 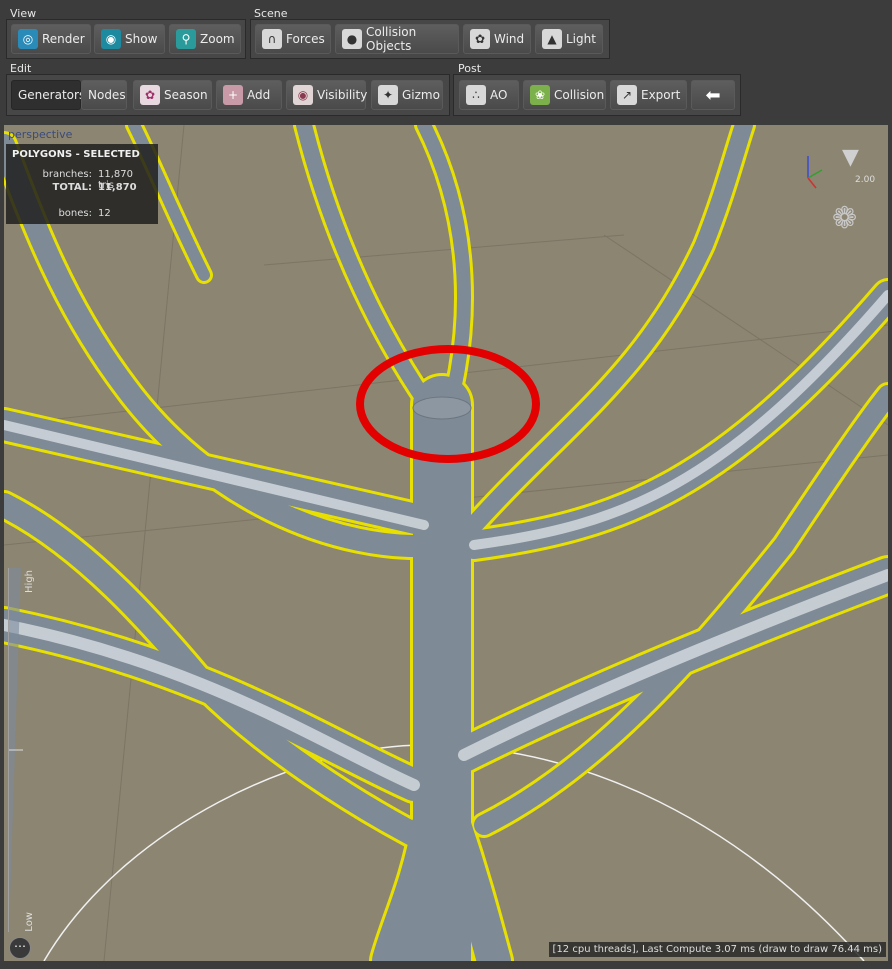 I want to click on lod-low-label: Low, so click(x=29, y=922).